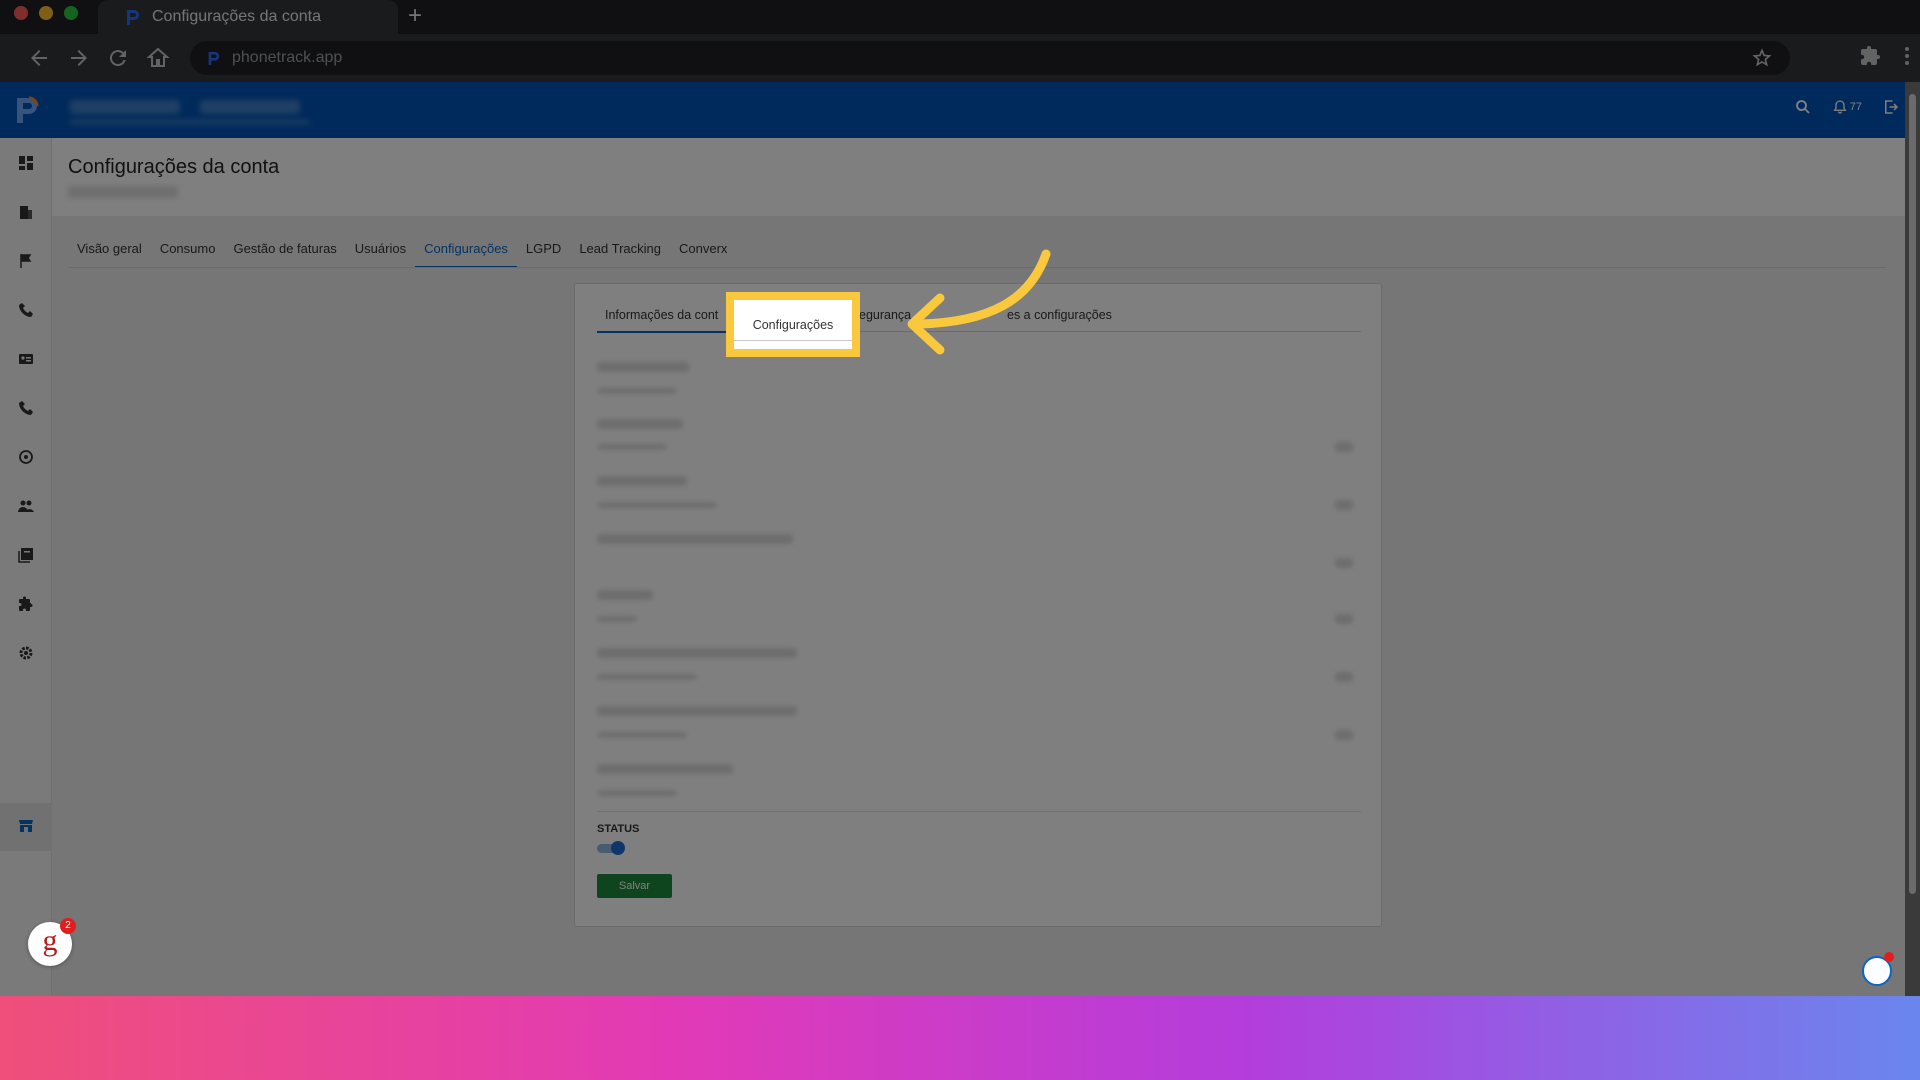 This screenshot has width=1920, height=1080. Describe the element at coordinates (109, 249) in the screenshot. I see `tab-visao-geral: Visão geral` at that location.